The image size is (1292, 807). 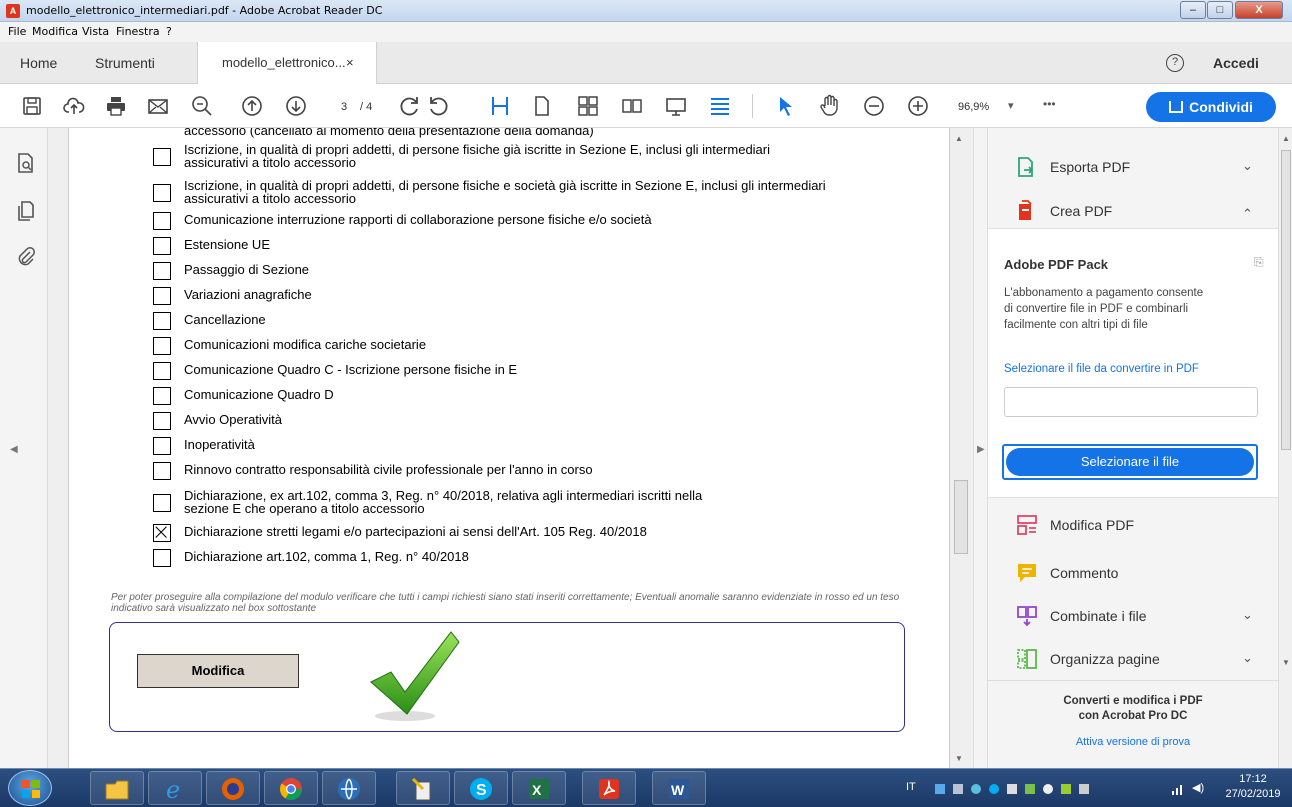 I want to click on menu-file: File, so click(x=17, y=31).